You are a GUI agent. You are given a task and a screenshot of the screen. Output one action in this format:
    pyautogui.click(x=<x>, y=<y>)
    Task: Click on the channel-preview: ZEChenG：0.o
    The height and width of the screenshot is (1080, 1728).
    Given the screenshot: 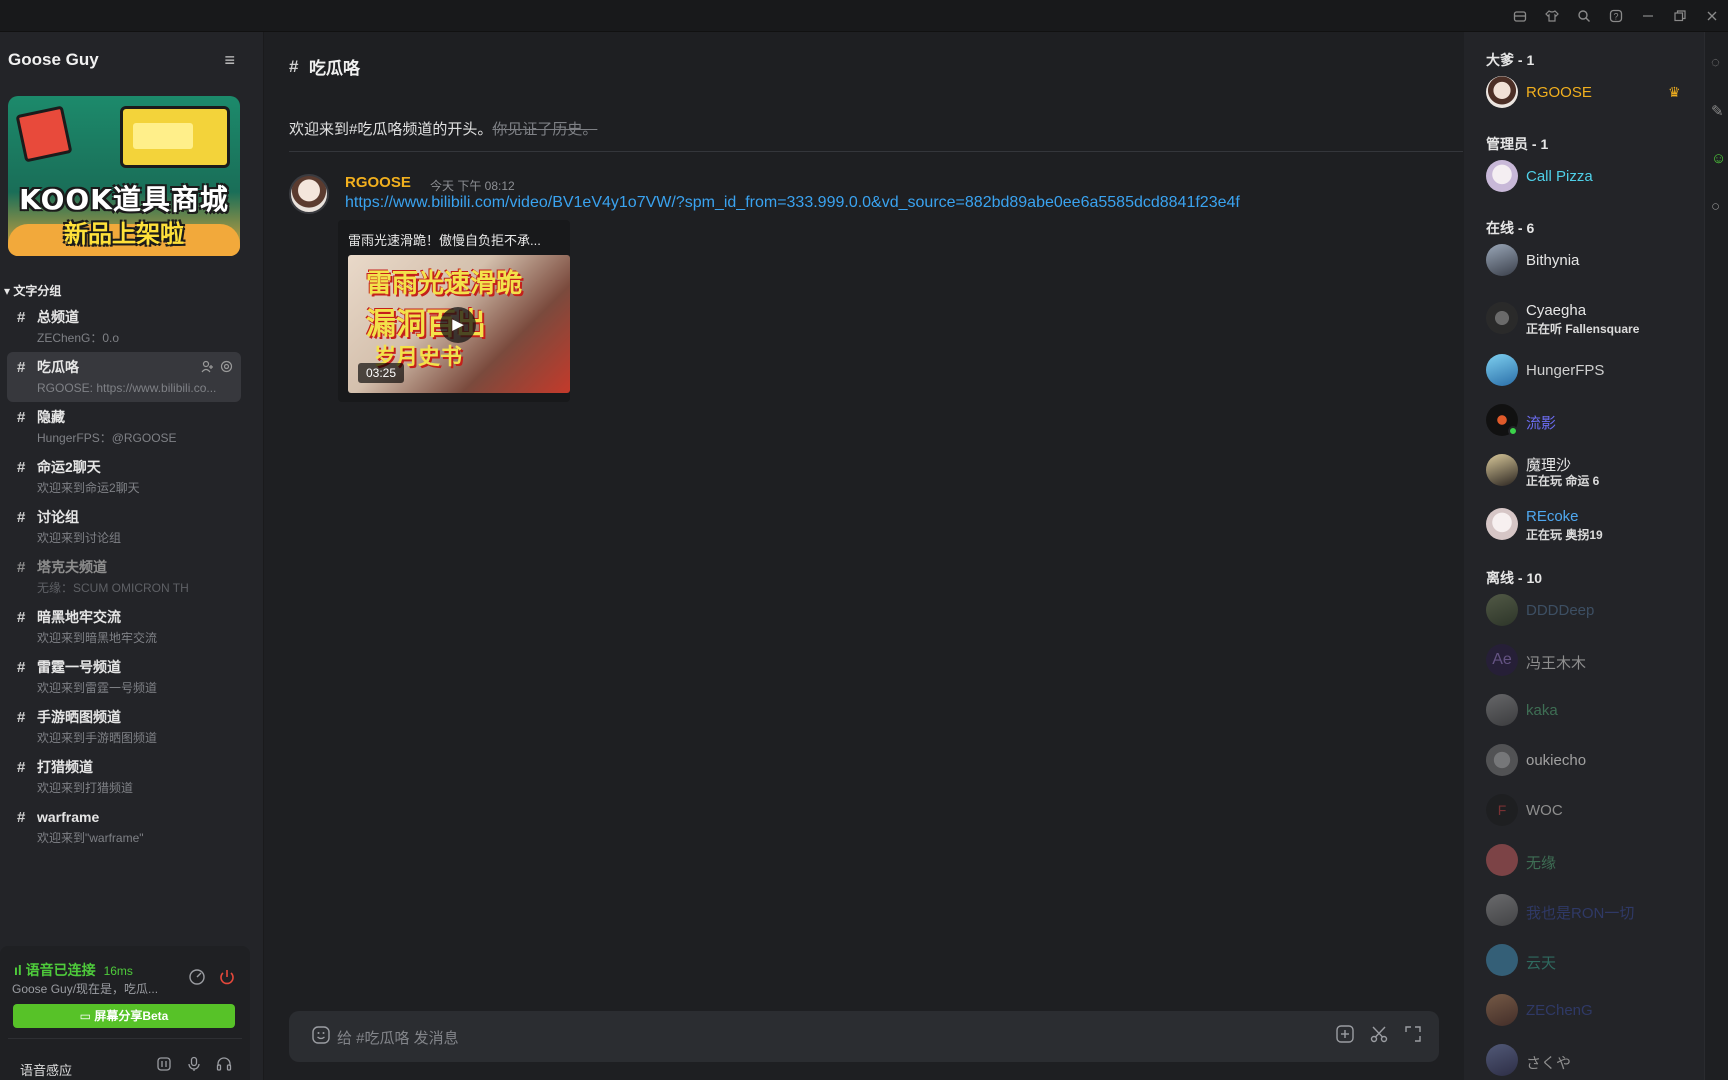 What is the action you would take?
    pyautogui.click(x=78, y=338)
    